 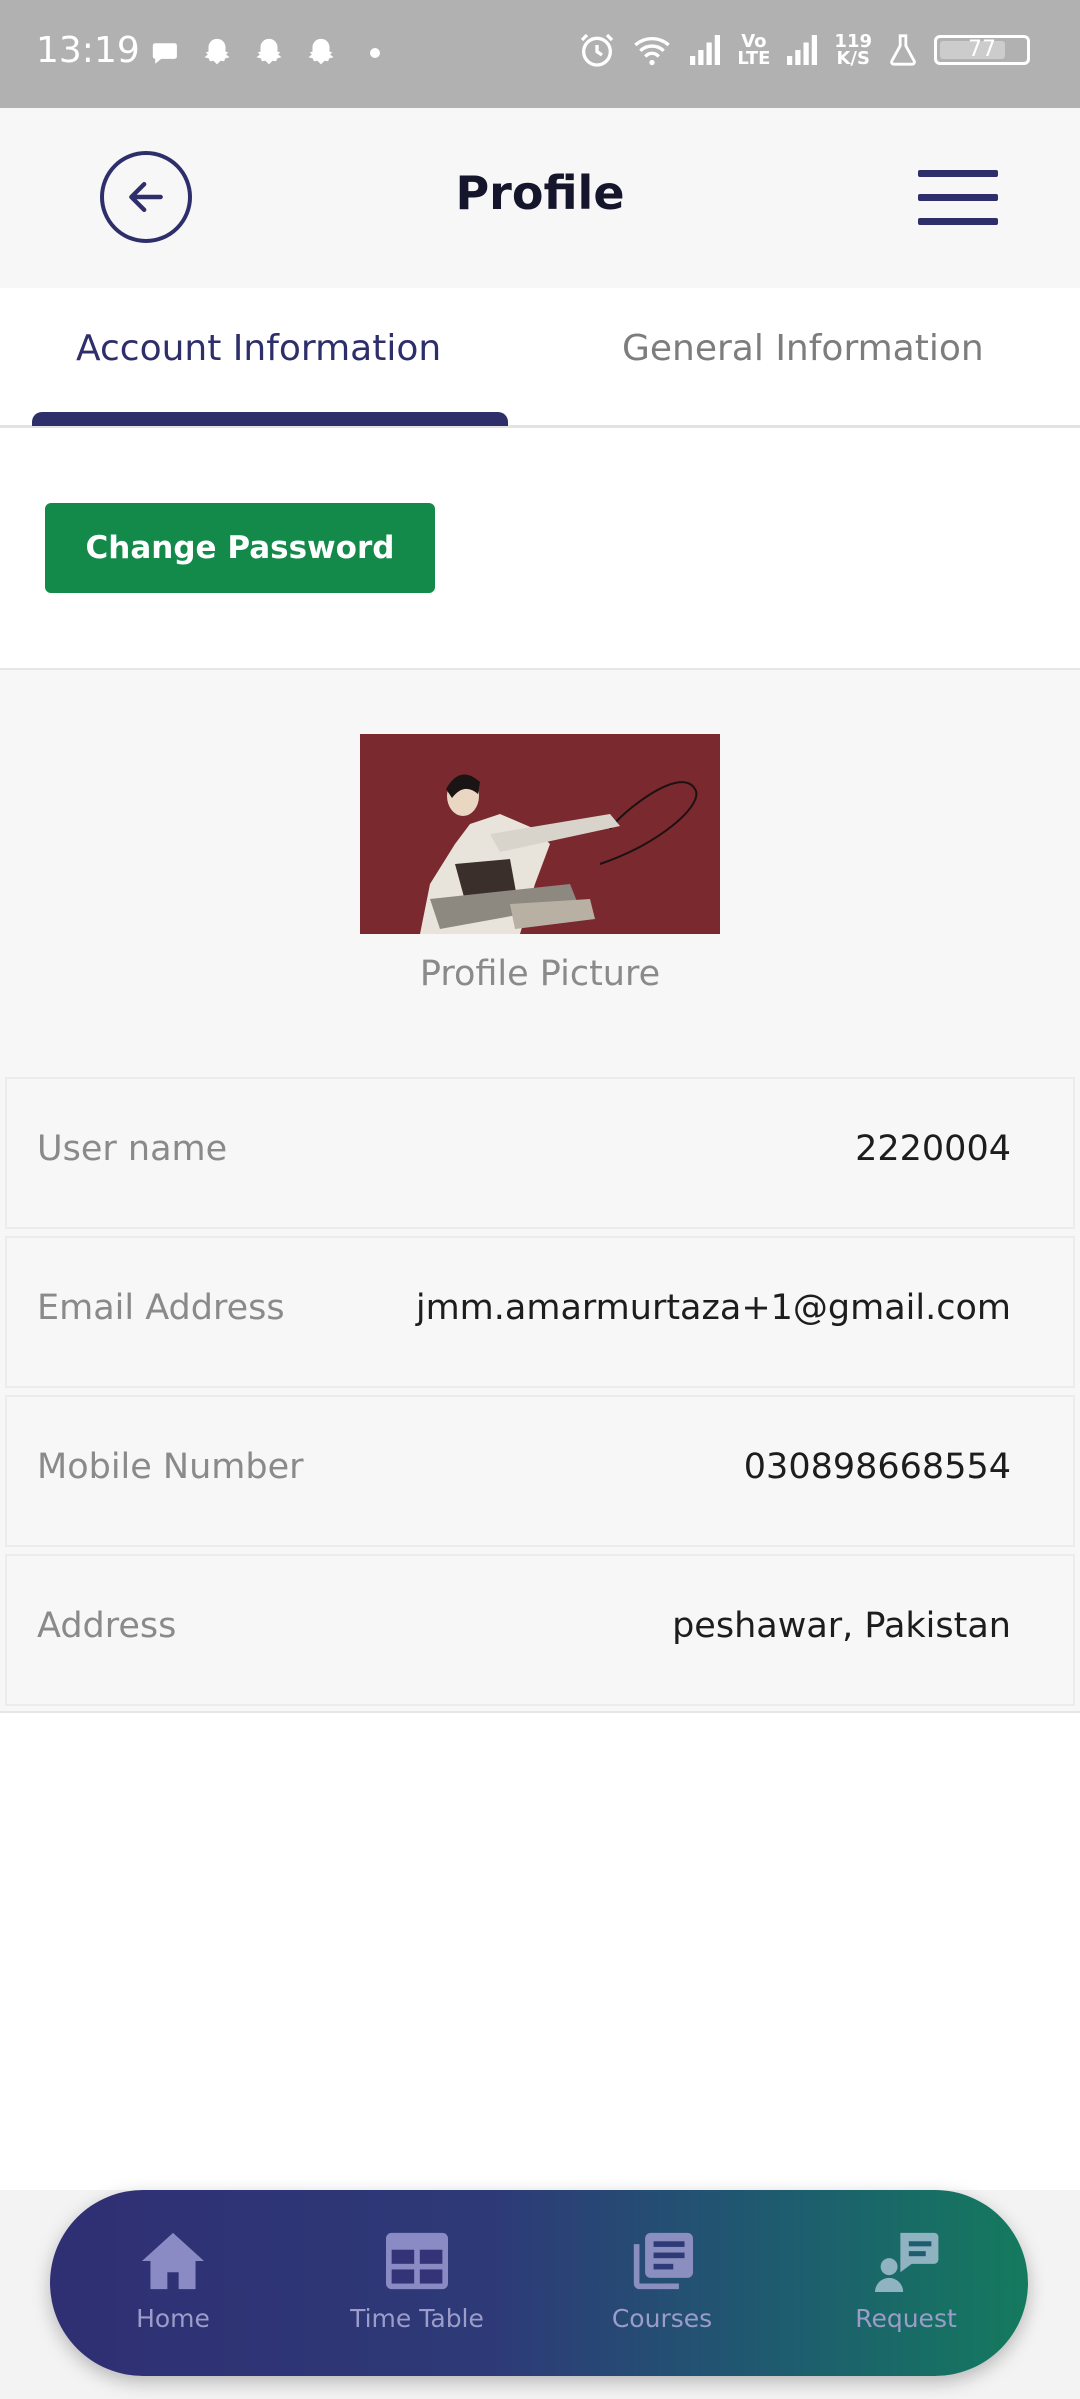 I want to click on request-icon, so click(x=907, y=2262).